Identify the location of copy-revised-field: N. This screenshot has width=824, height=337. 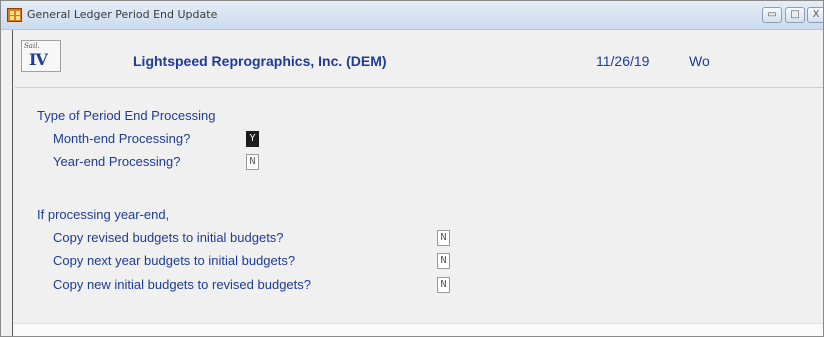
(443, 238).